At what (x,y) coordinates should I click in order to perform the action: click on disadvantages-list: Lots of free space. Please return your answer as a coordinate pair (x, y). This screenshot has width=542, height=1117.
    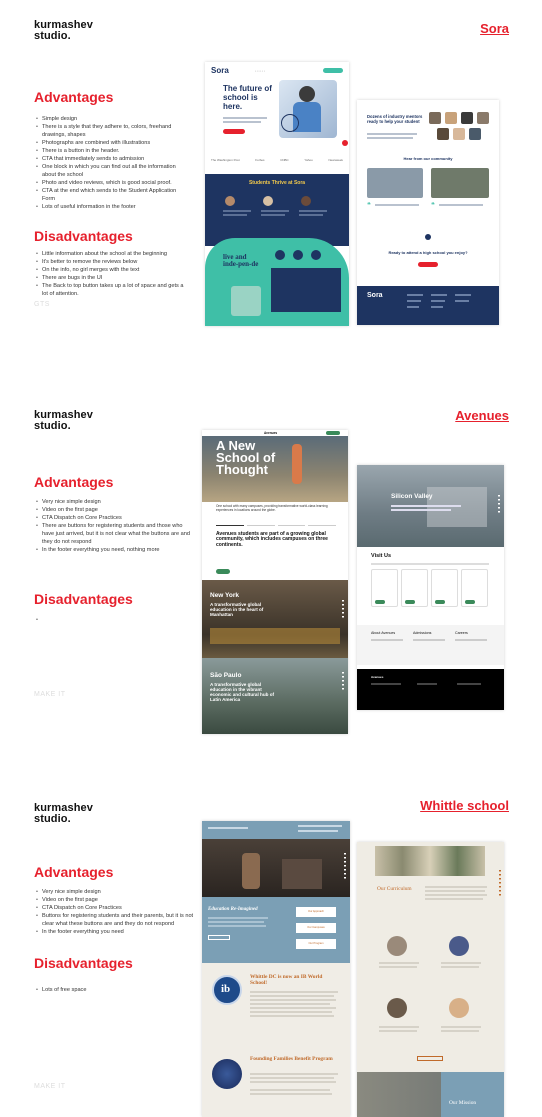
    Looking at the image, I should click on (111, 990).